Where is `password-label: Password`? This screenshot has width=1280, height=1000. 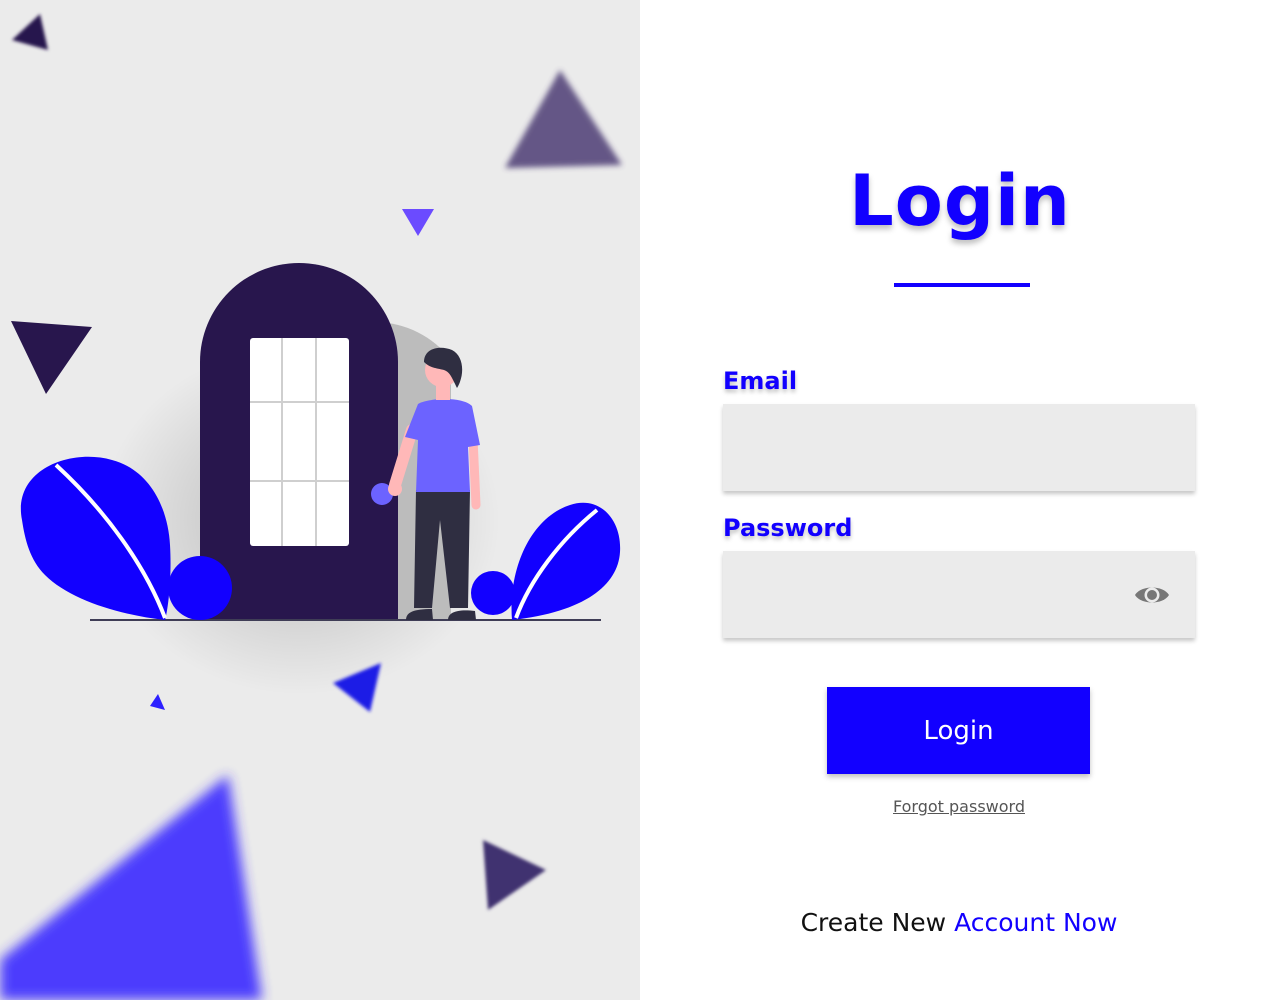 password-label: Password is located at coordinates (788, 528).